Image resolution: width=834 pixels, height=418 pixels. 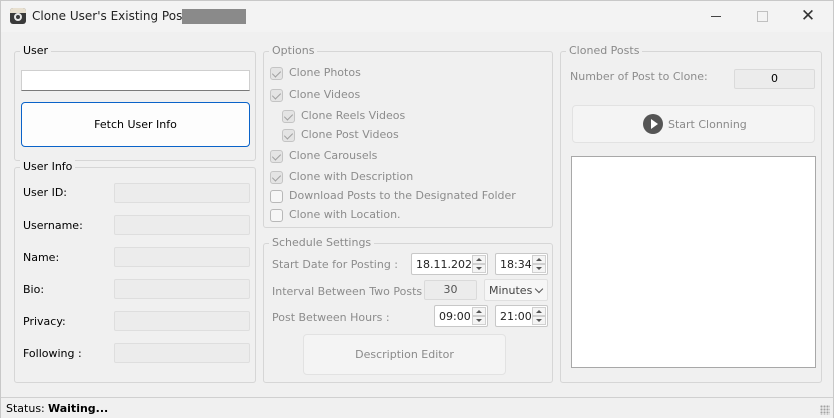 What do you see at coordinates (325, 72) in the screenshot?
I see `clone-photos-label: Clone Photos` at bounding box center [325, 72].